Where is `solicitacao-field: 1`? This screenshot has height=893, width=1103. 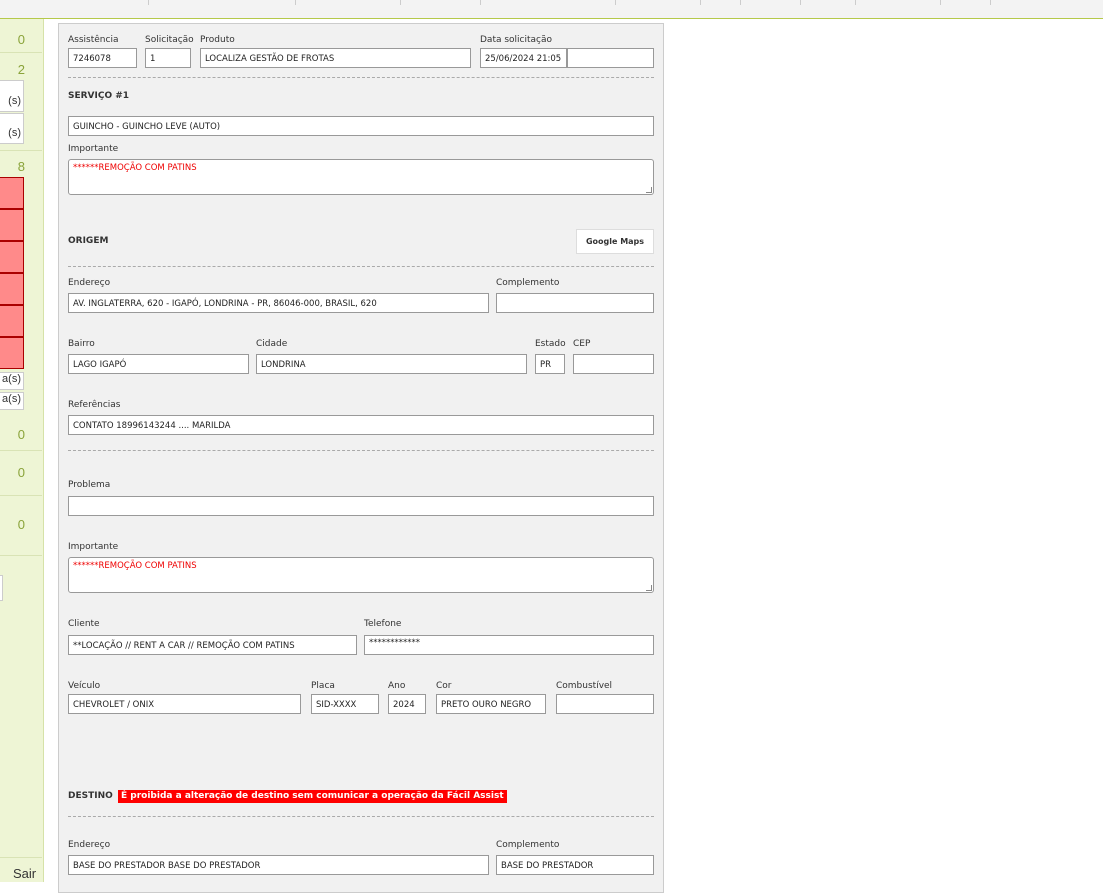
solicitacao-field: 1 is located at coordinates (168, 58).